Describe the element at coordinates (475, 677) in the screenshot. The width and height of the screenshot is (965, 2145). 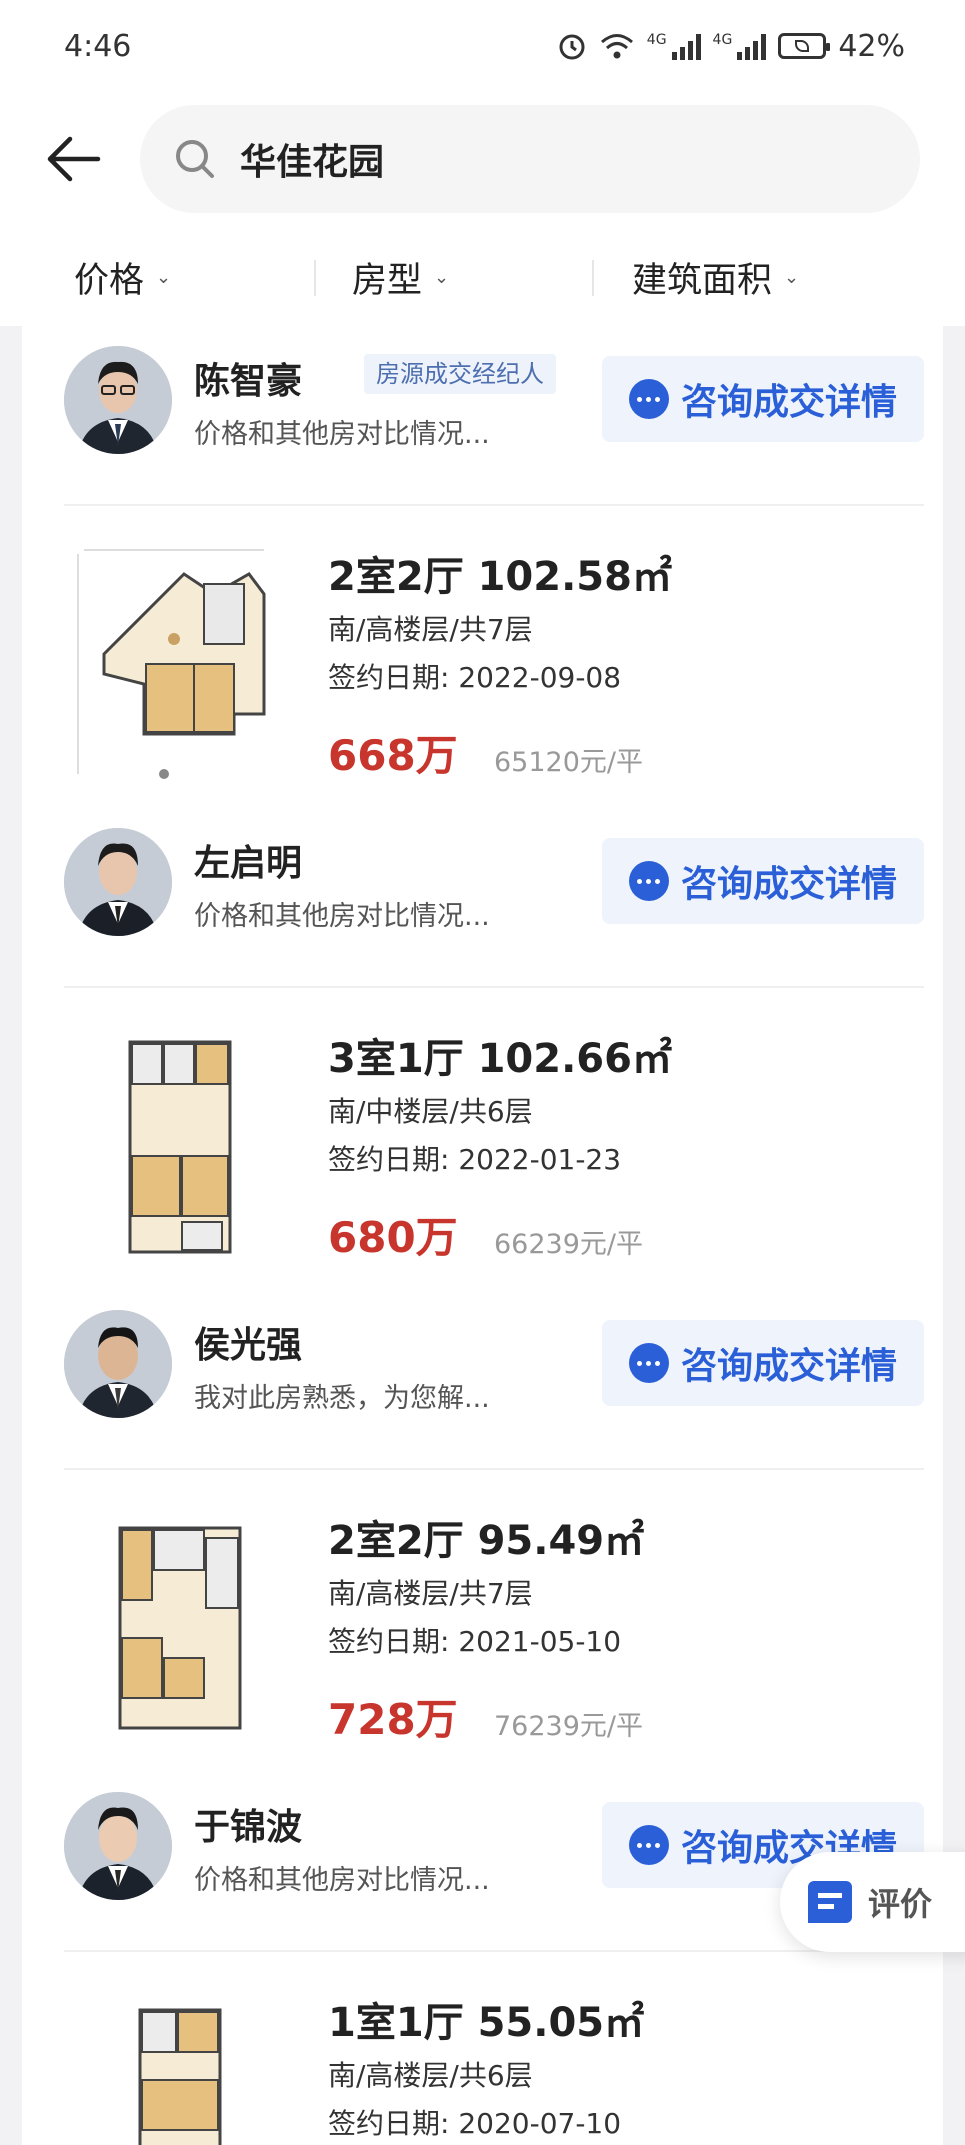
I see `listing-date: 签约日期: 2022-09-08` at that location.